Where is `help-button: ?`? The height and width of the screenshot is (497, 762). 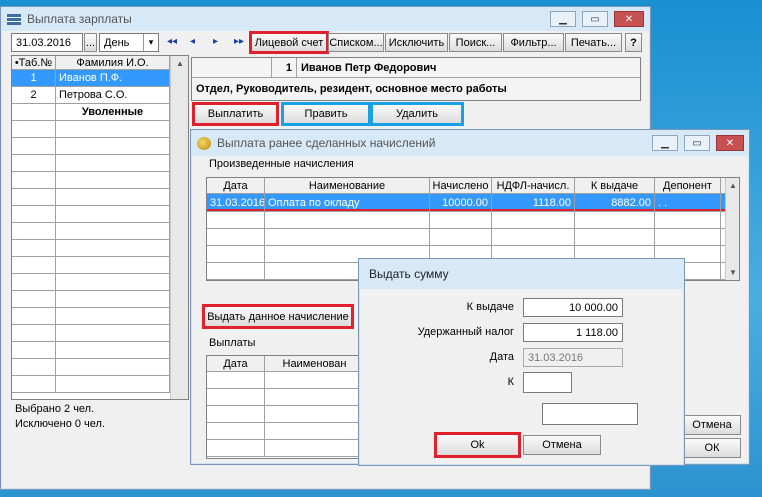 help-button: ? is located at coordinates (633, 42).